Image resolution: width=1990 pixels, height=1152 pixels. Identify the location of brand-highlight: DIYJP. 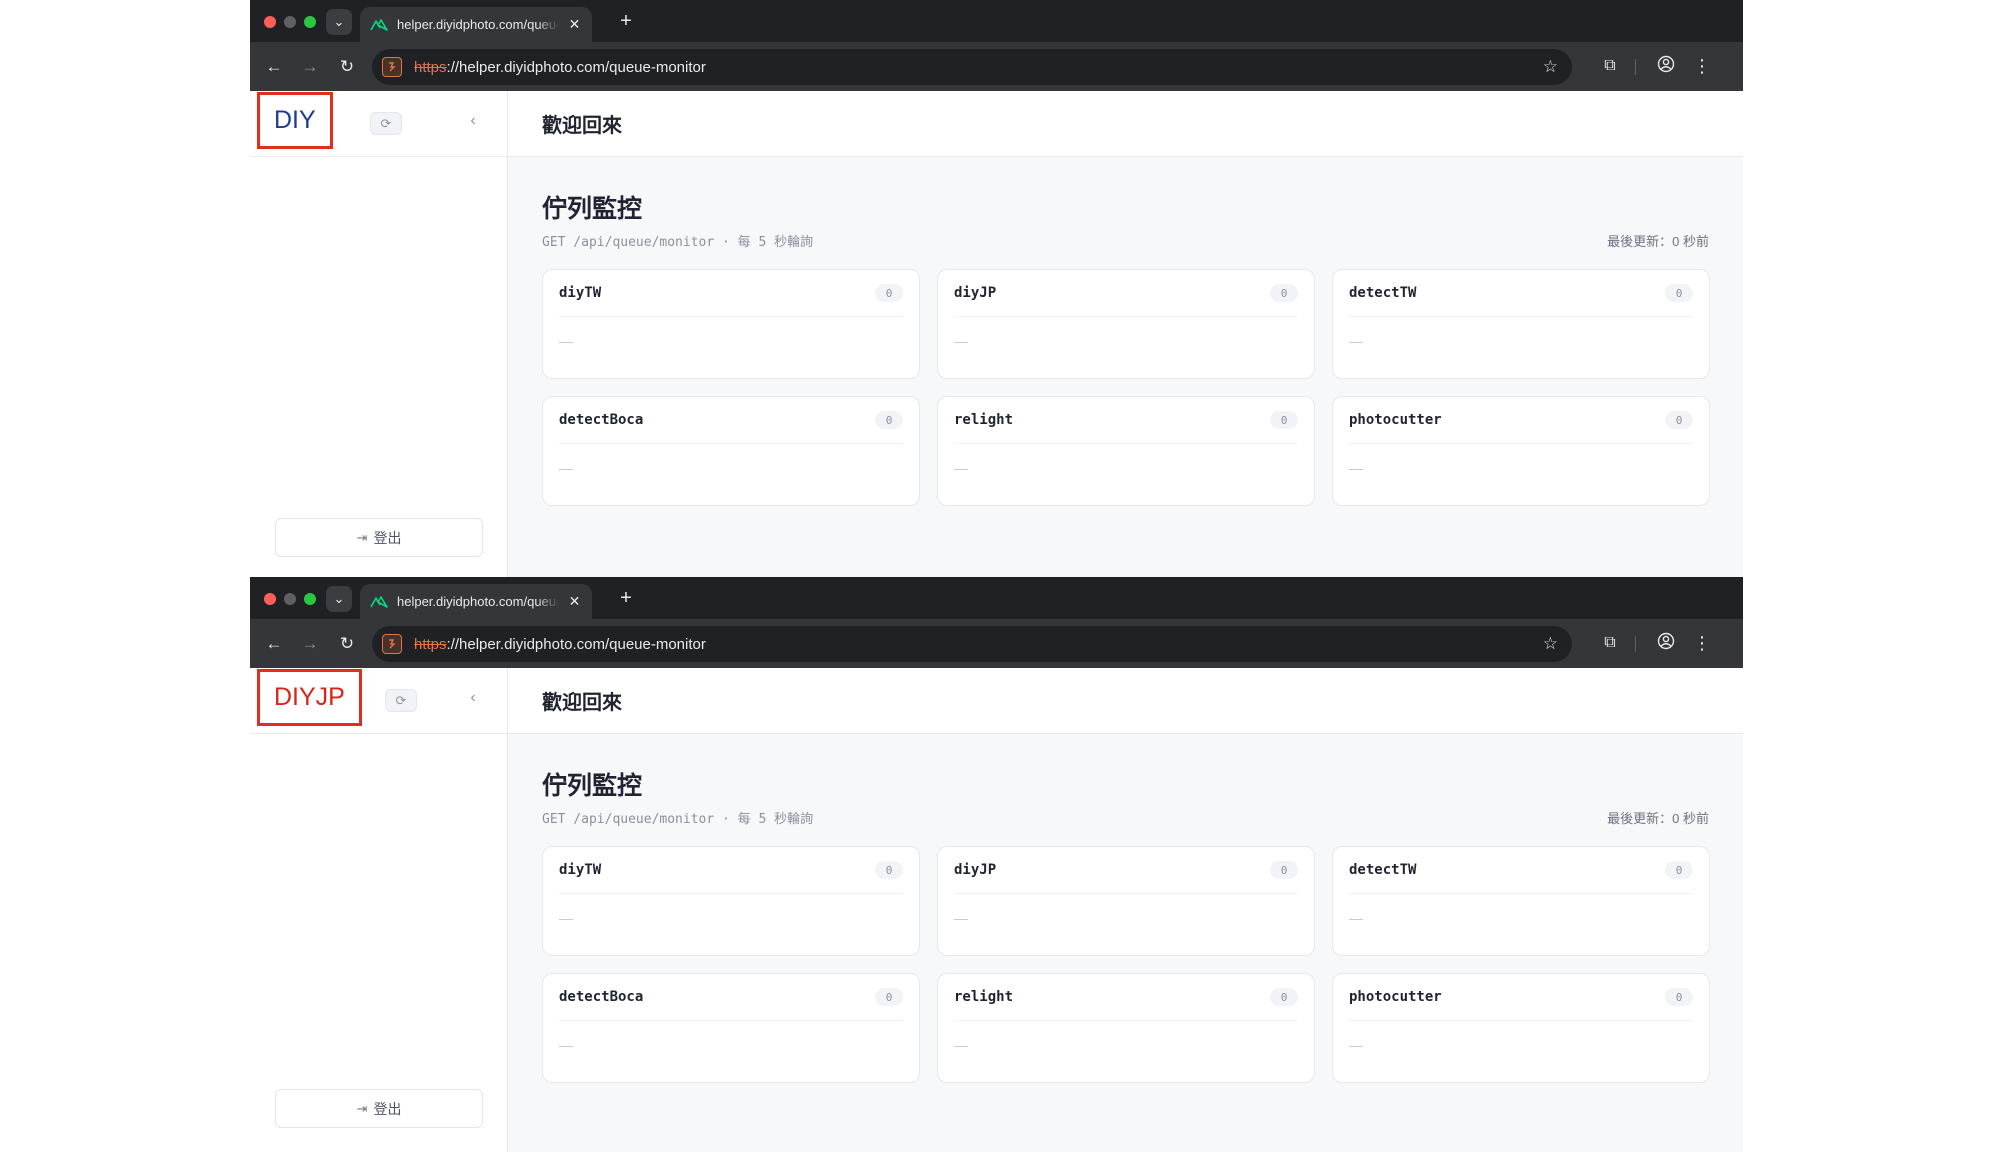
(309, 697).